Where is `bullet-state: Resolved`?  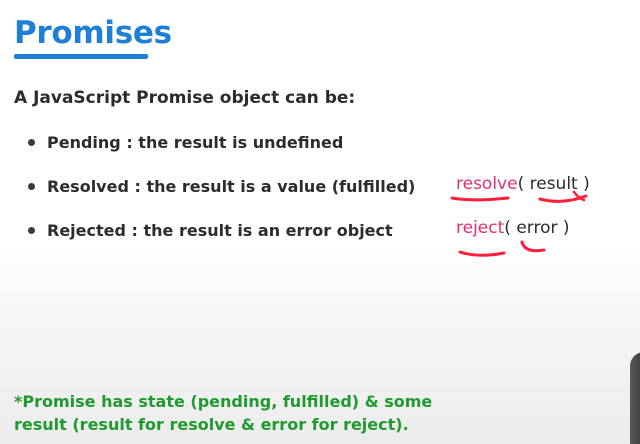 bullet-state: Resolved is located at coordinates (88, 186).